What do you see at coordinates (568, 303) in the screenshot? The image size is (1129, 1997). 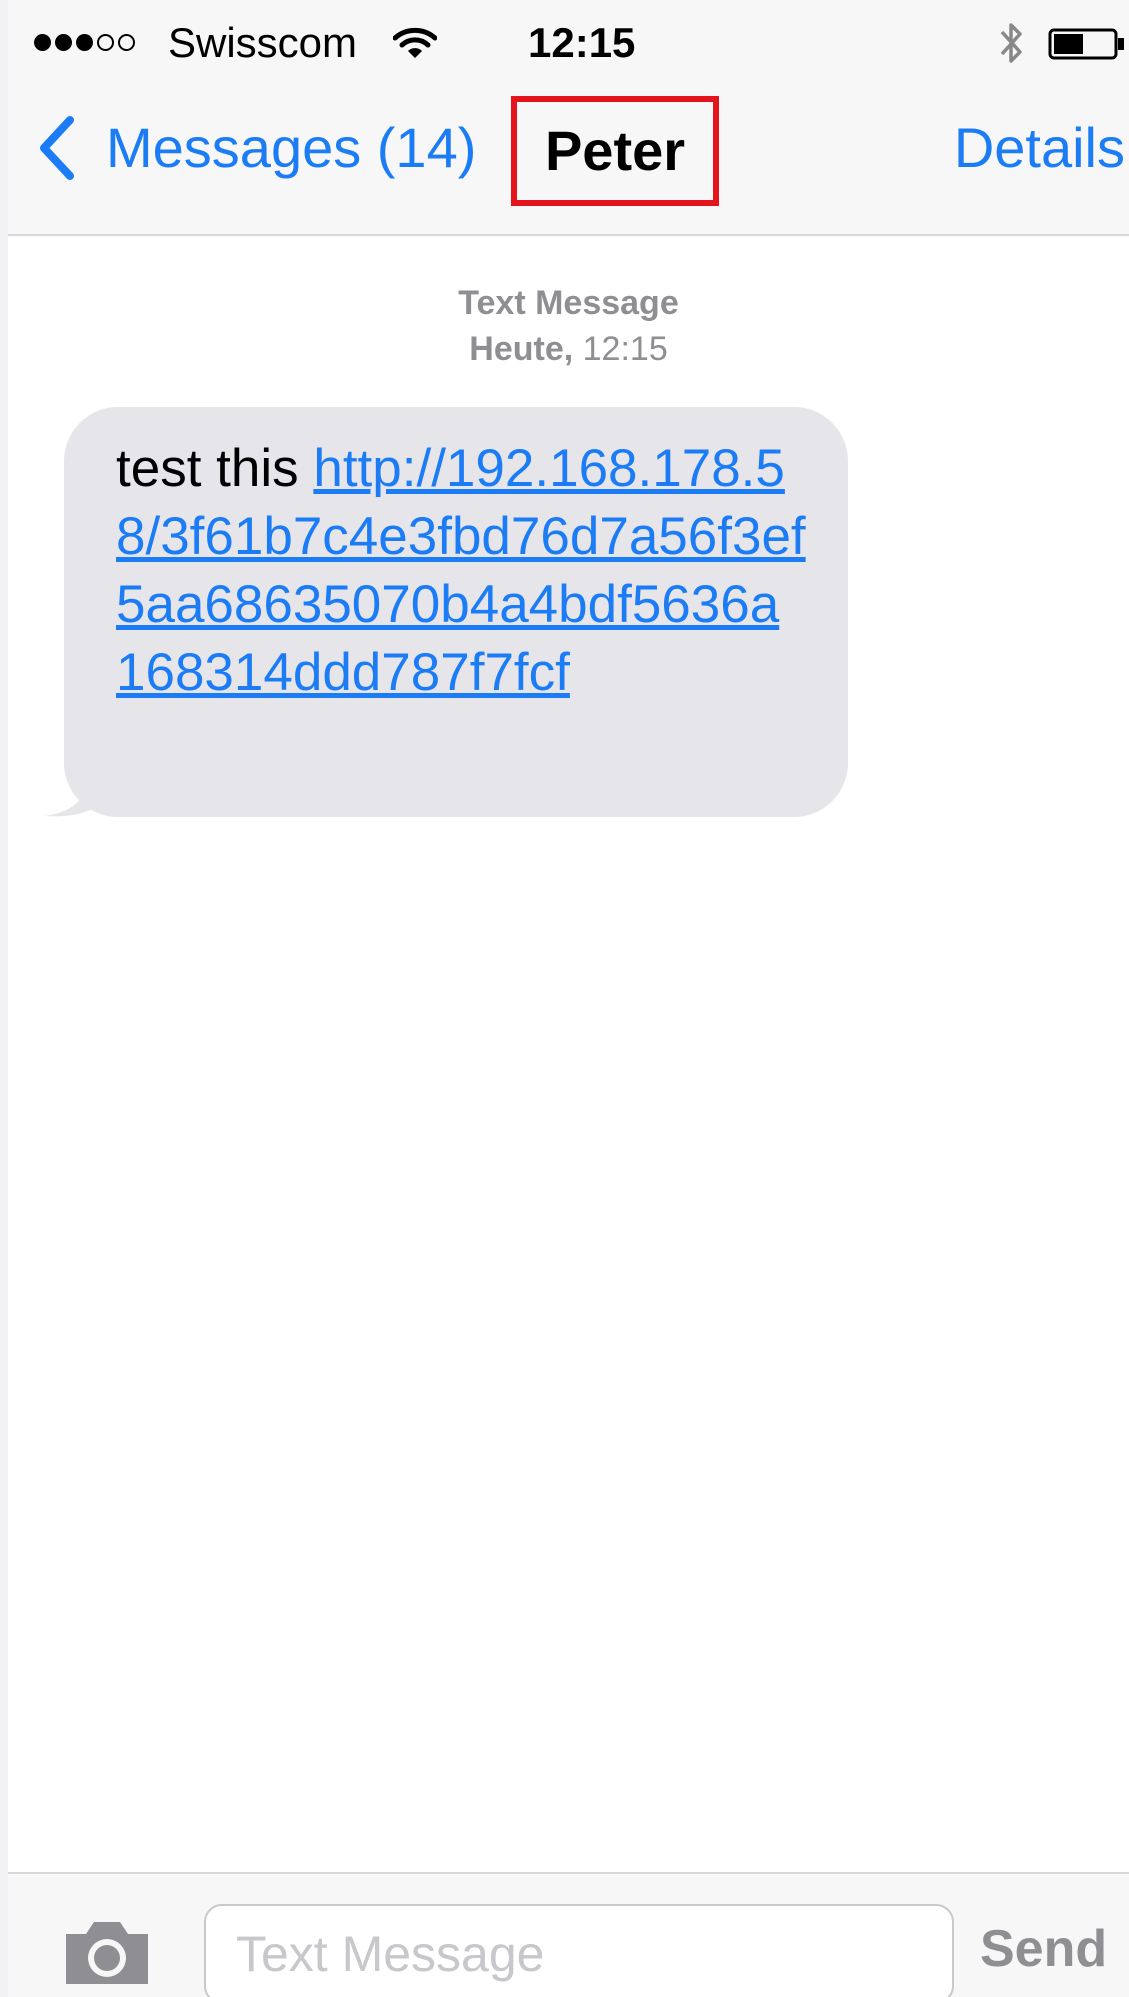 I see `message-type-label: Text Message` at bounding box center [568, 303].